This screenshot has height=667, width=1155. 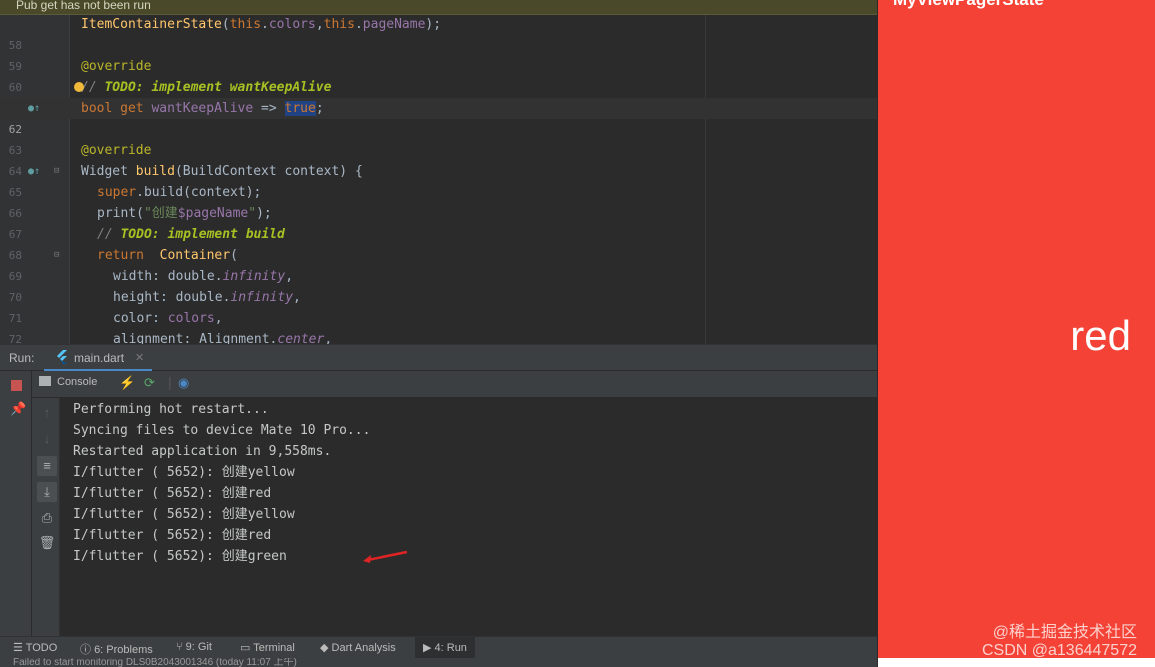 I want to click on code-line: 72 color: colors,, so click(x=438, y=326).